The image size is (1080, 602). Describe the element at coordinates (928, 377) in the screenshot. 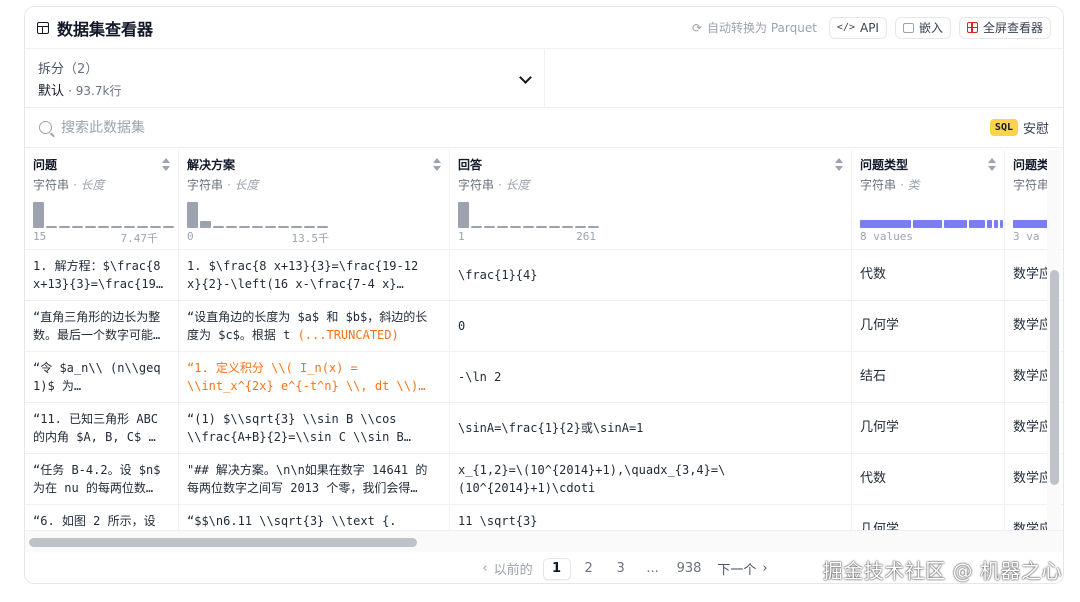

I see `table-cell: 结石` at that location.